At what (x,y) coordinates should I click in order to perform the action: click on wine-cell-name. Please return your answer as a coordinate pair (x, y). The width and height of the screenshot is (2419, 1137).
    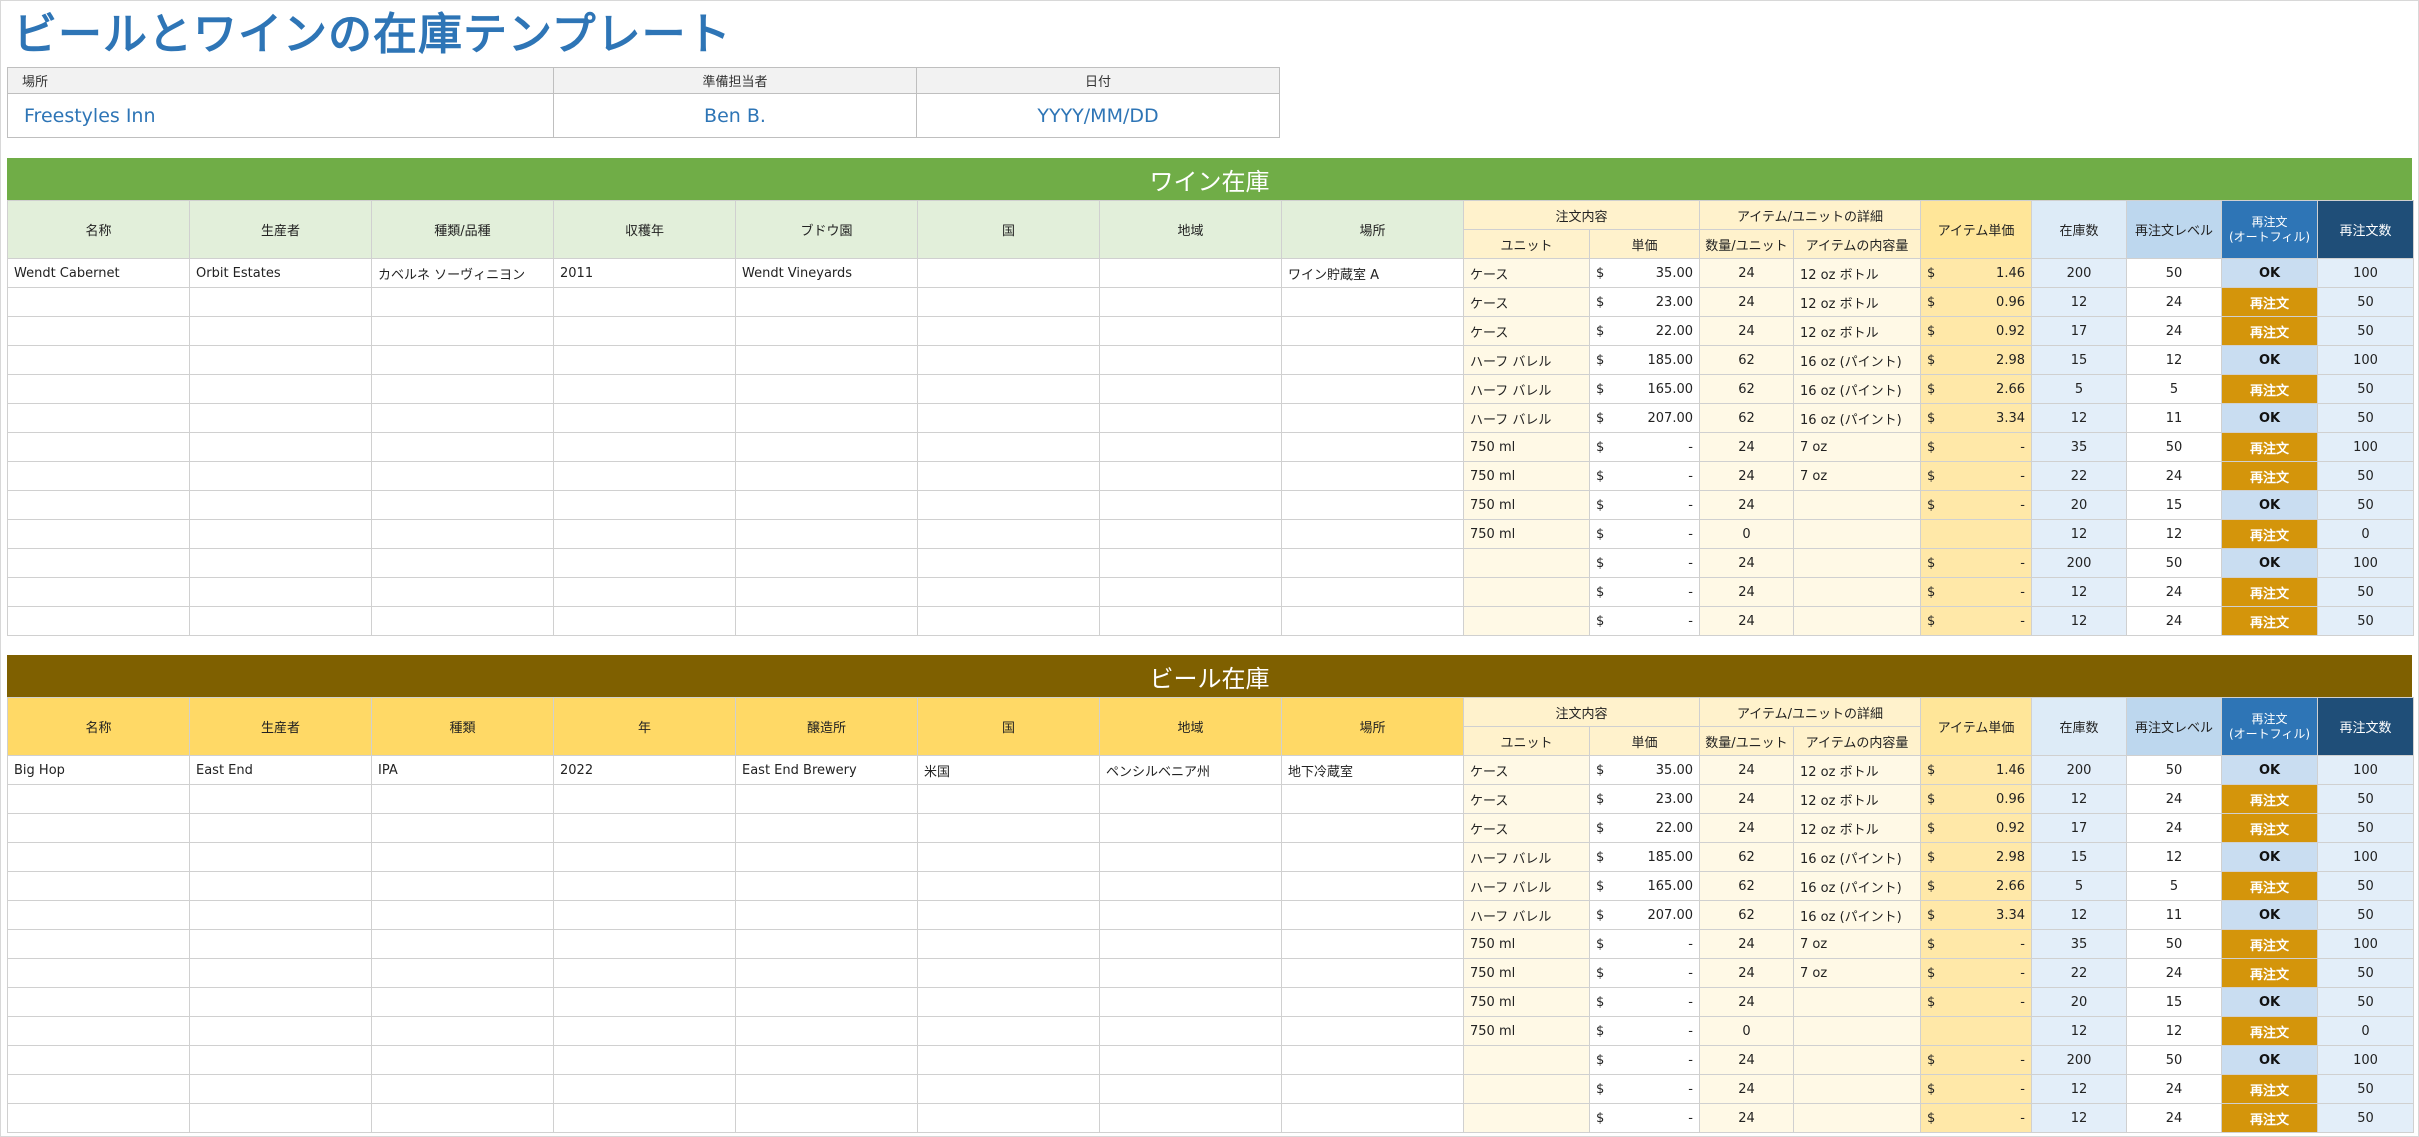
    Looking at the image, I should click on (98, 534).